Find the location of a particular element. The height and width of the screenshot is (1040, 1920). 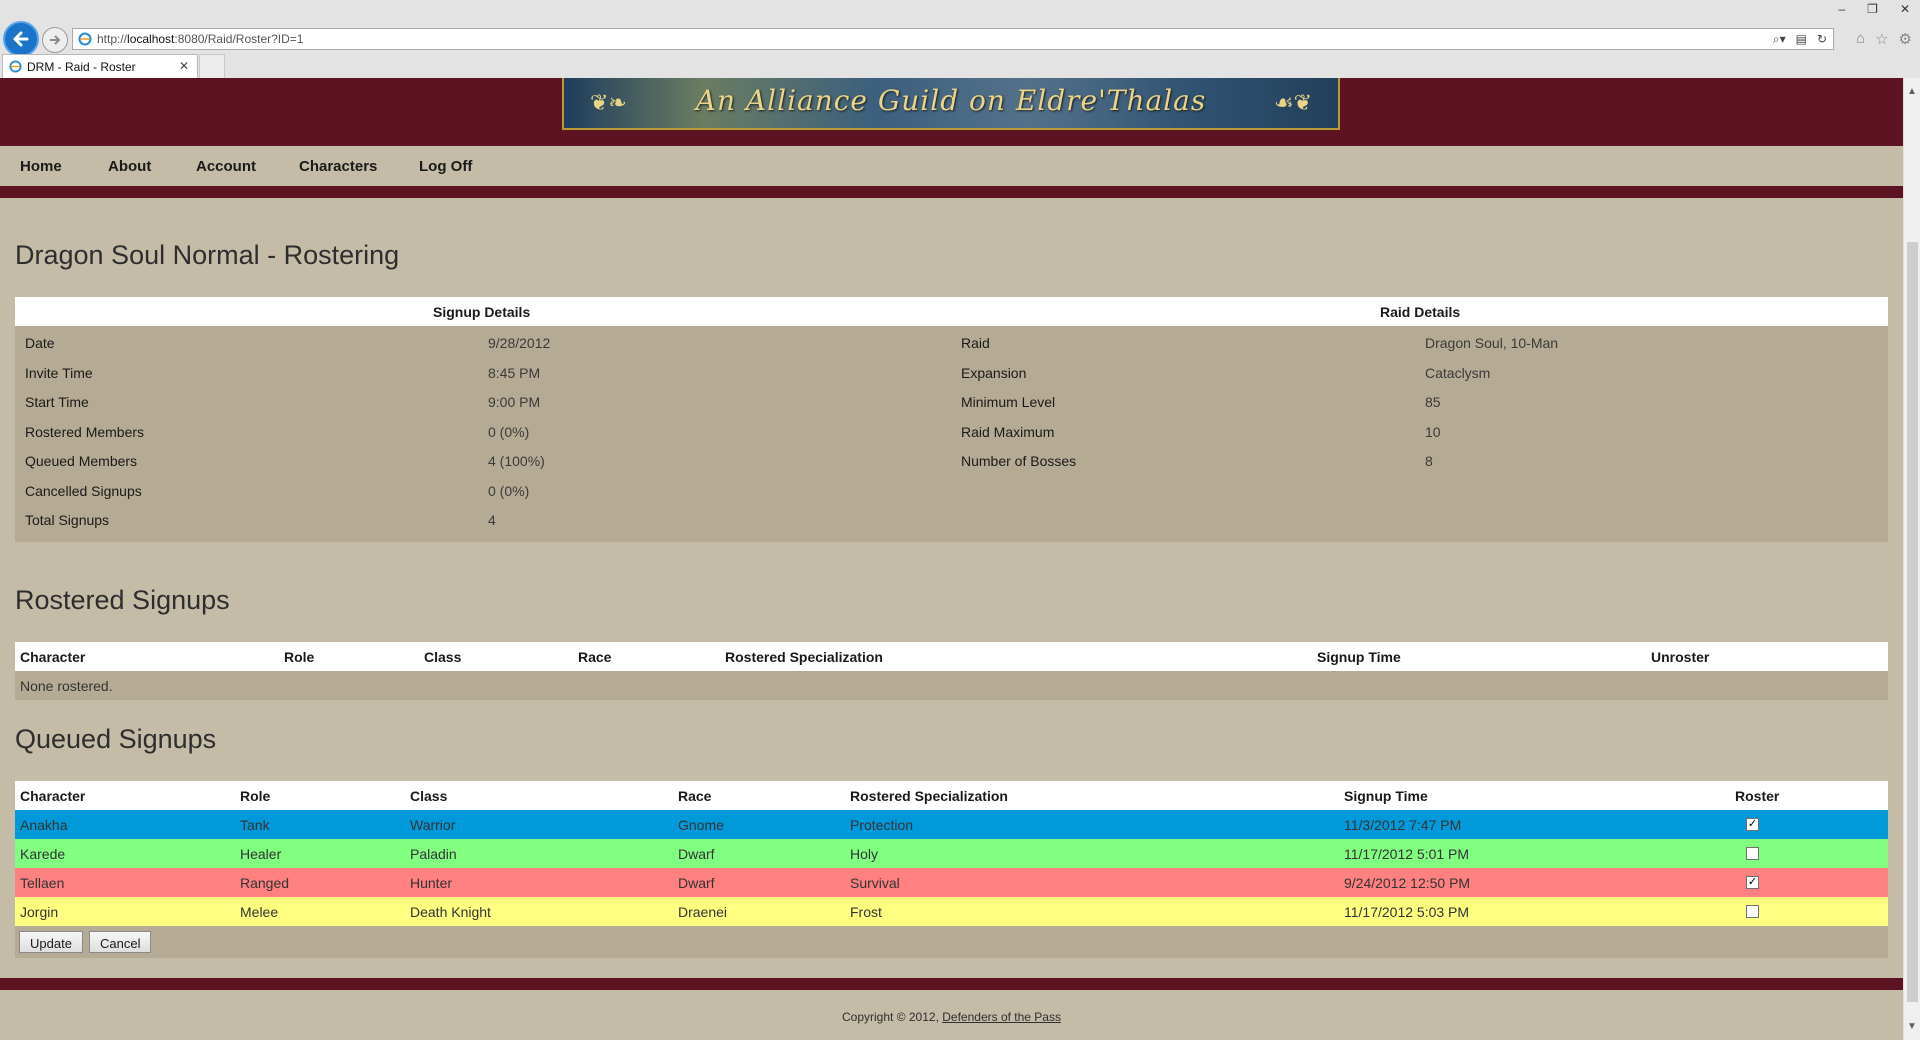

col-signup-time: Signup Time is located at coordinates (1386, 796).